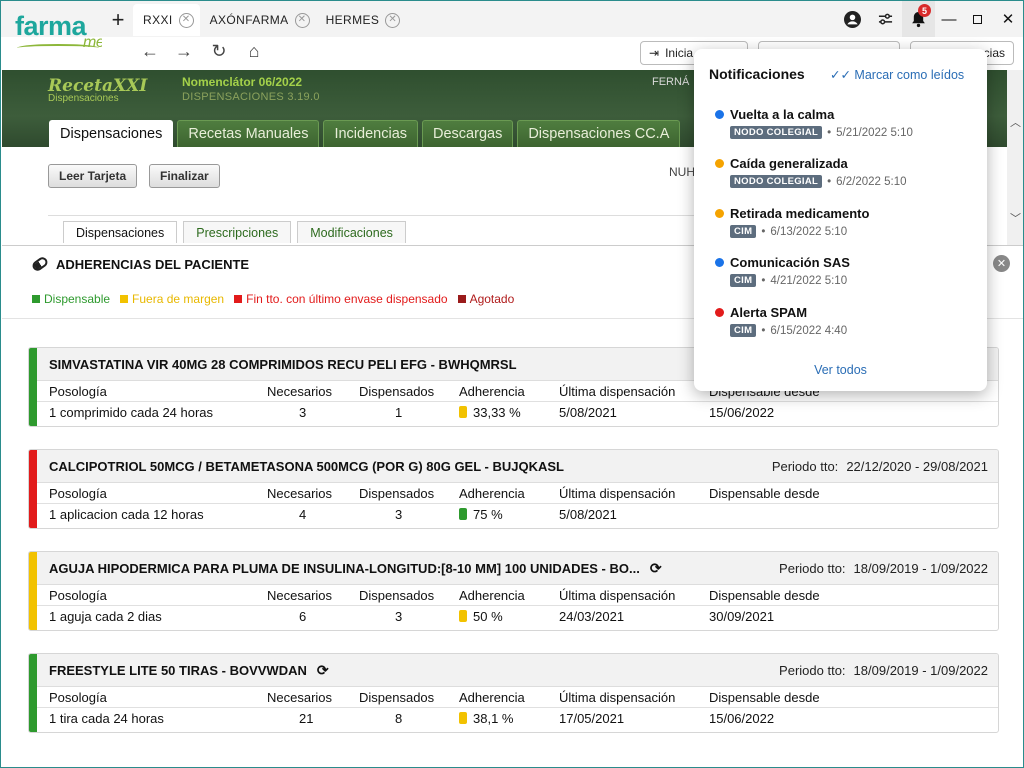  I want to click on periodo: Periodo tto: 18/09/2019 - 1/09/2022, so click(883, 670).